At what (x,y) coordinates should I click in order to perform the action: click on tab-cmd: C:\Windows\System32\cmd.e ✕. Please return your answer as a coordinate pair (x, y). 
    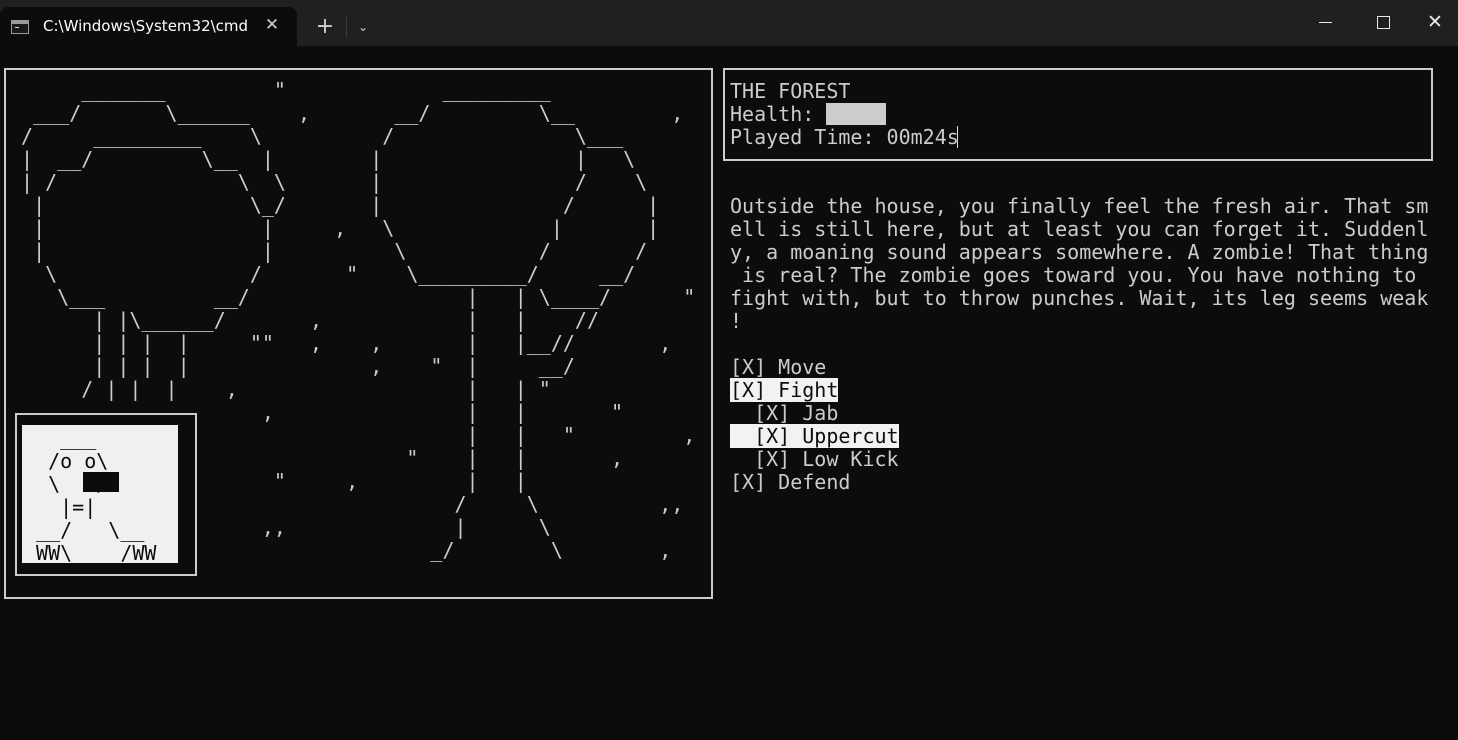
    Looking at the image, I should click on (148, 26).